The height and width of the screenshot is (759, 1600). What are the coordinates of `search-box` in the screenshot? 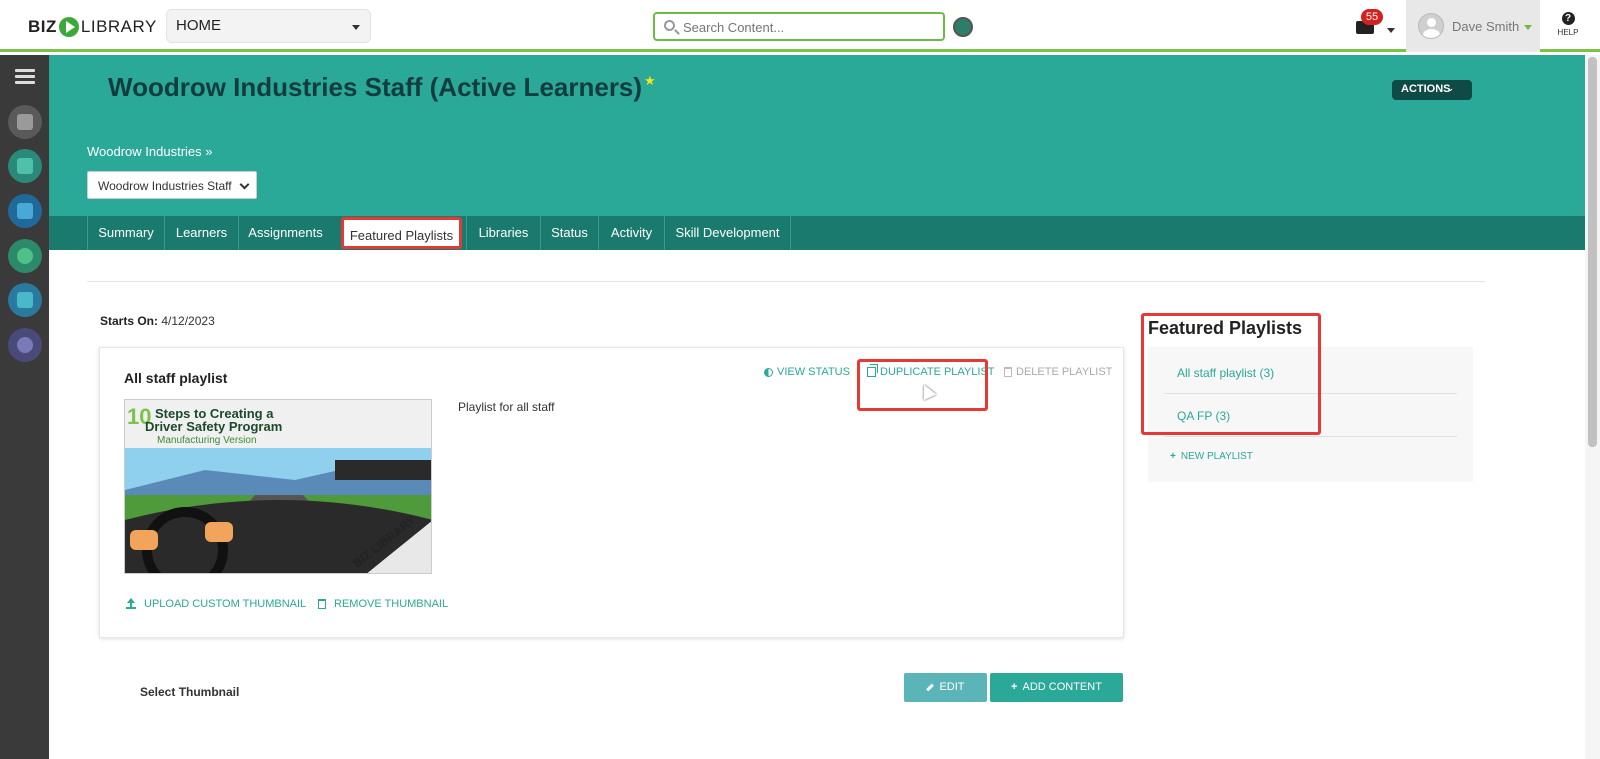 It's located at (799, 26).